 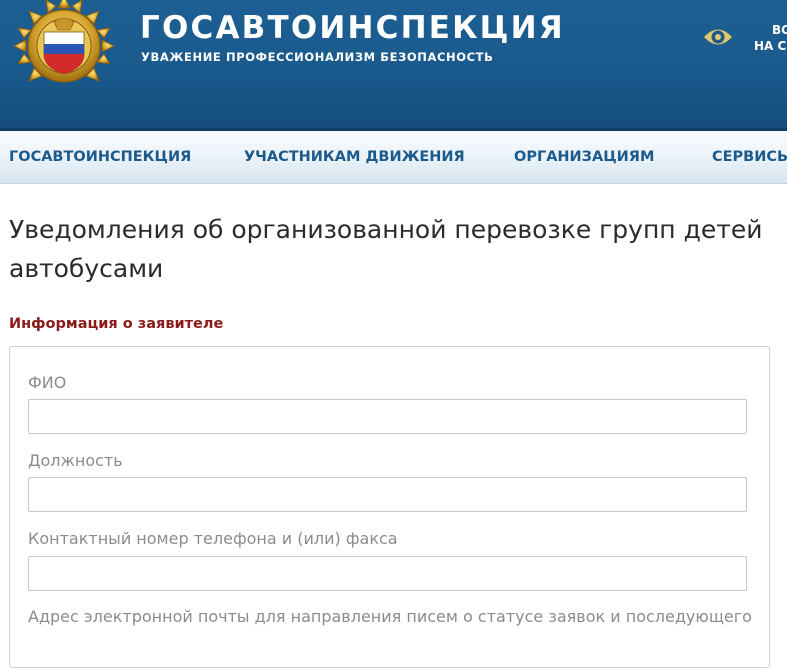 What do you see at coordinates (387, 573) in the screenshot?
I see `phone-input` at bounding box center [387, 573].